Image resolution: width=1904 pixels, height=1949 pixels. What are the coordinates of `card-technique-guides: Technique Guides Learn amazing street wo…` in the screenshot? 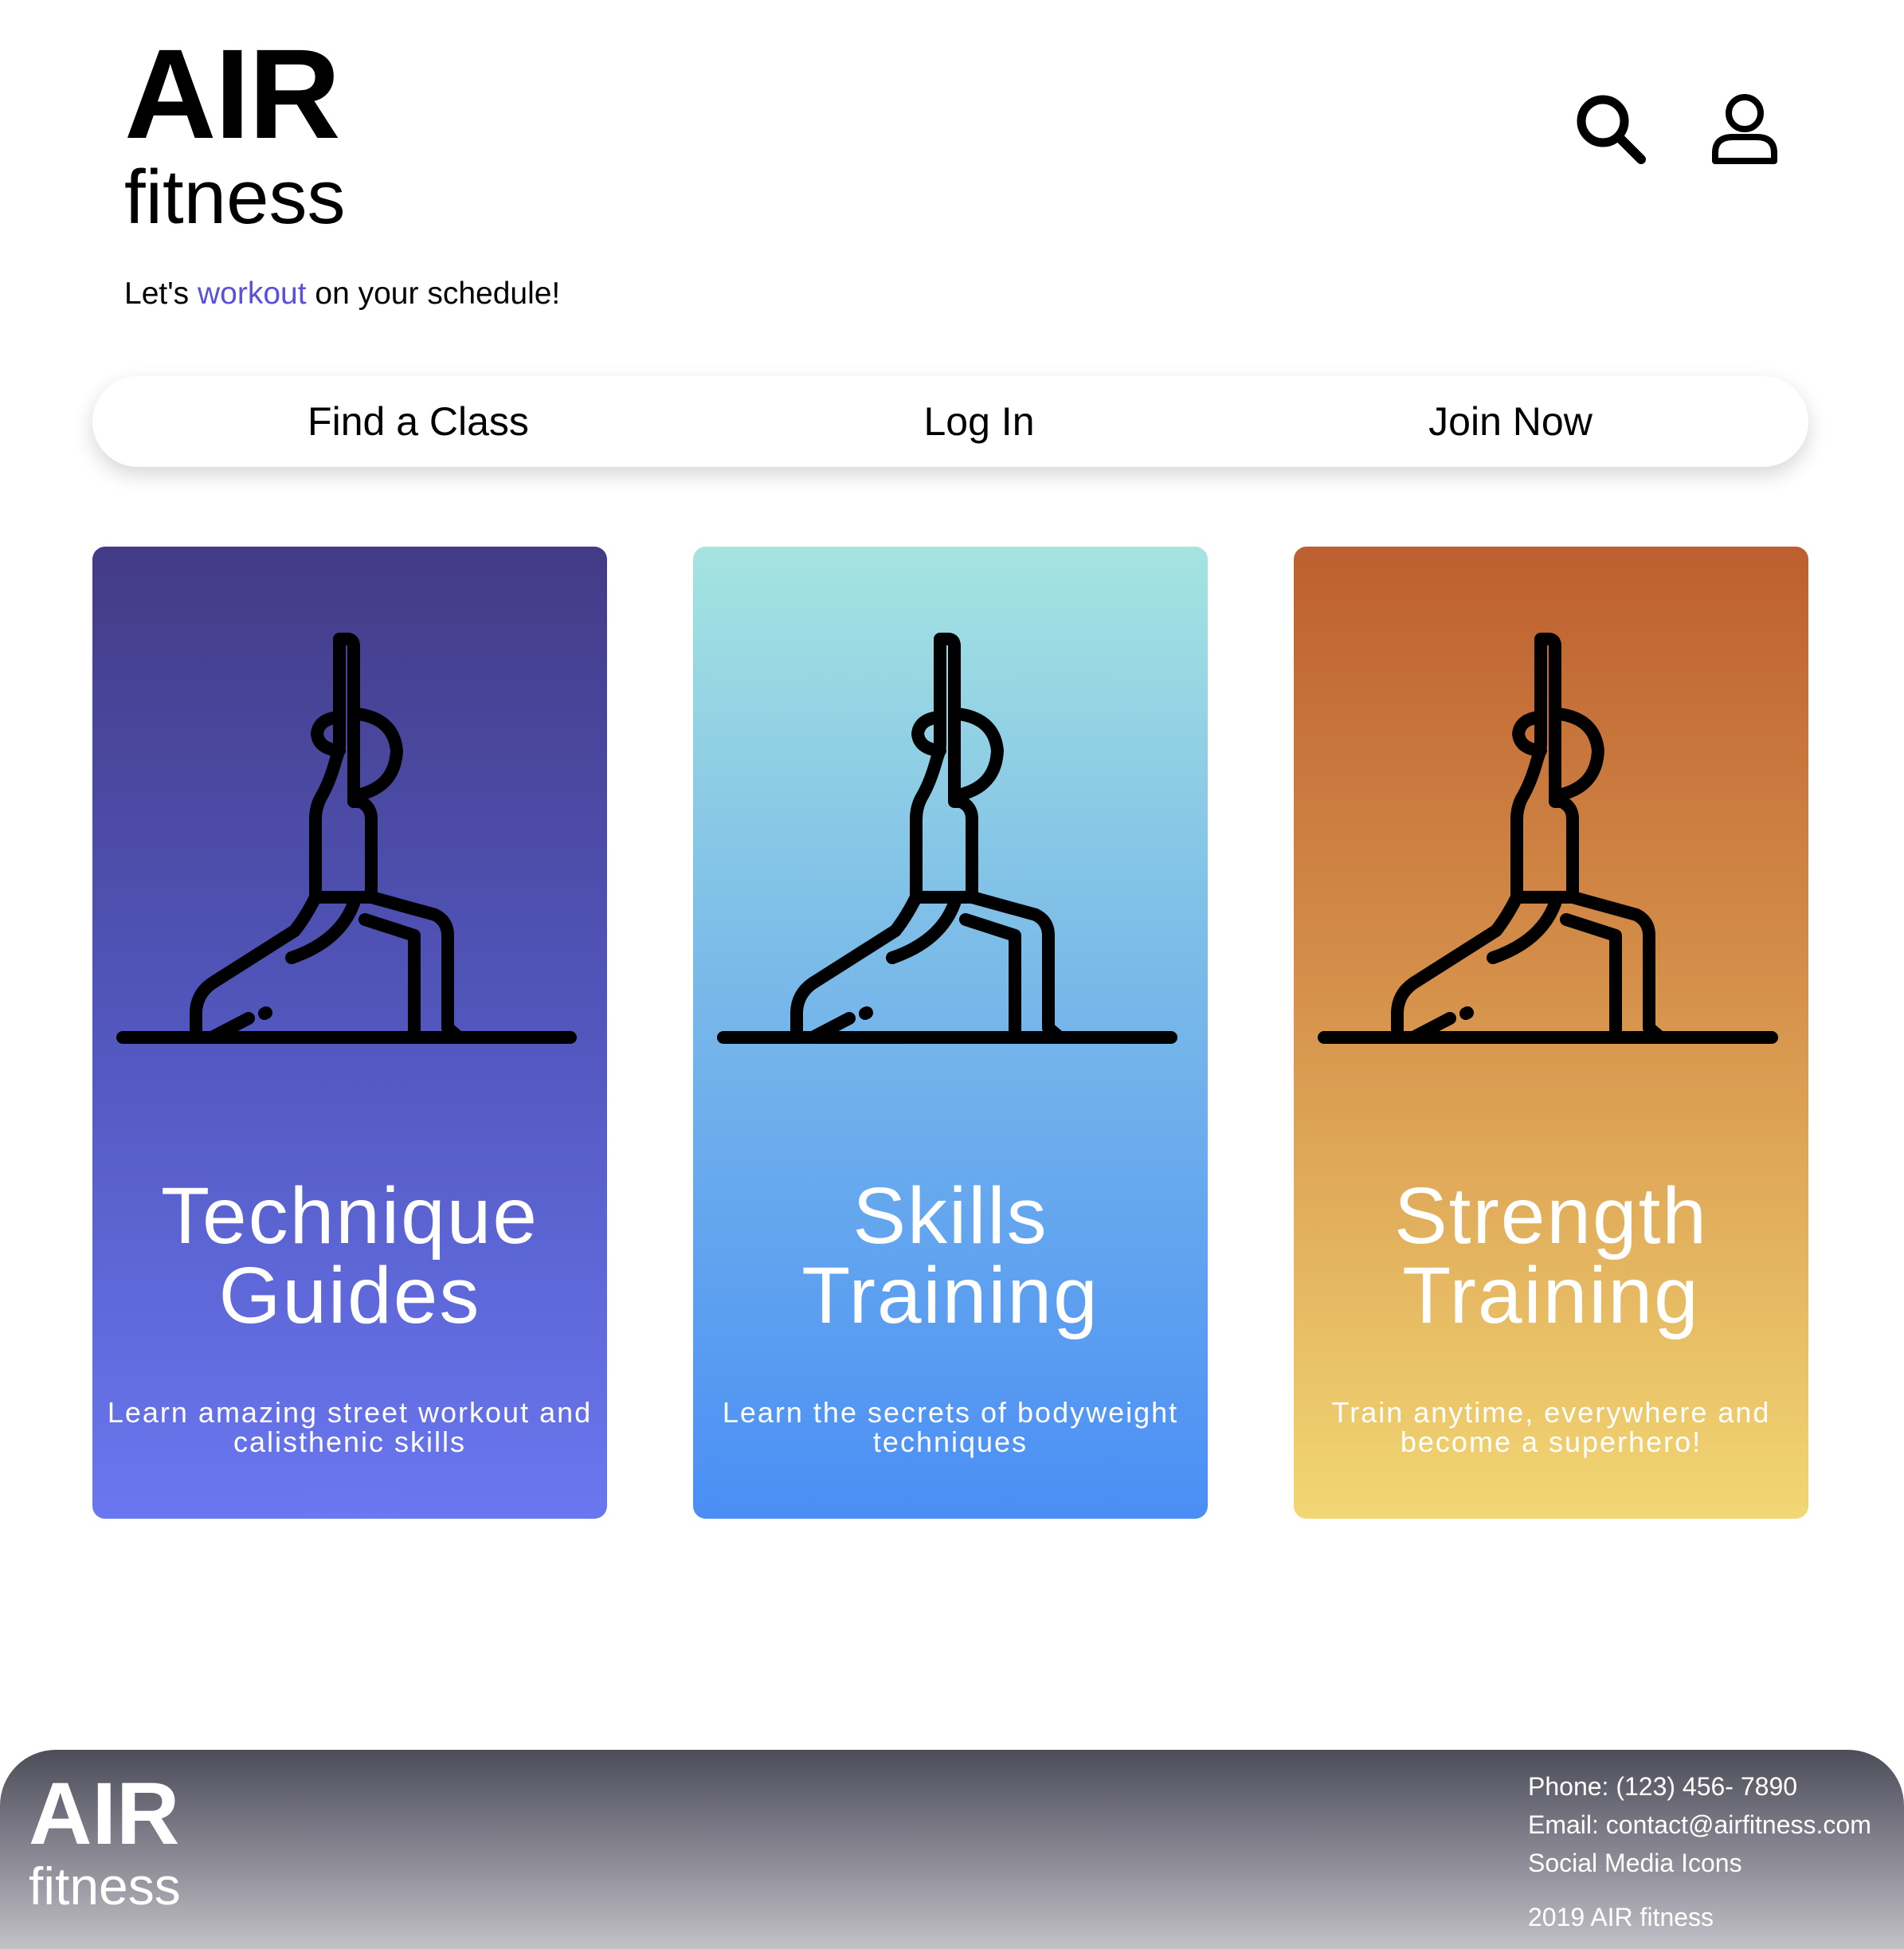 It's located at (349, 1033).